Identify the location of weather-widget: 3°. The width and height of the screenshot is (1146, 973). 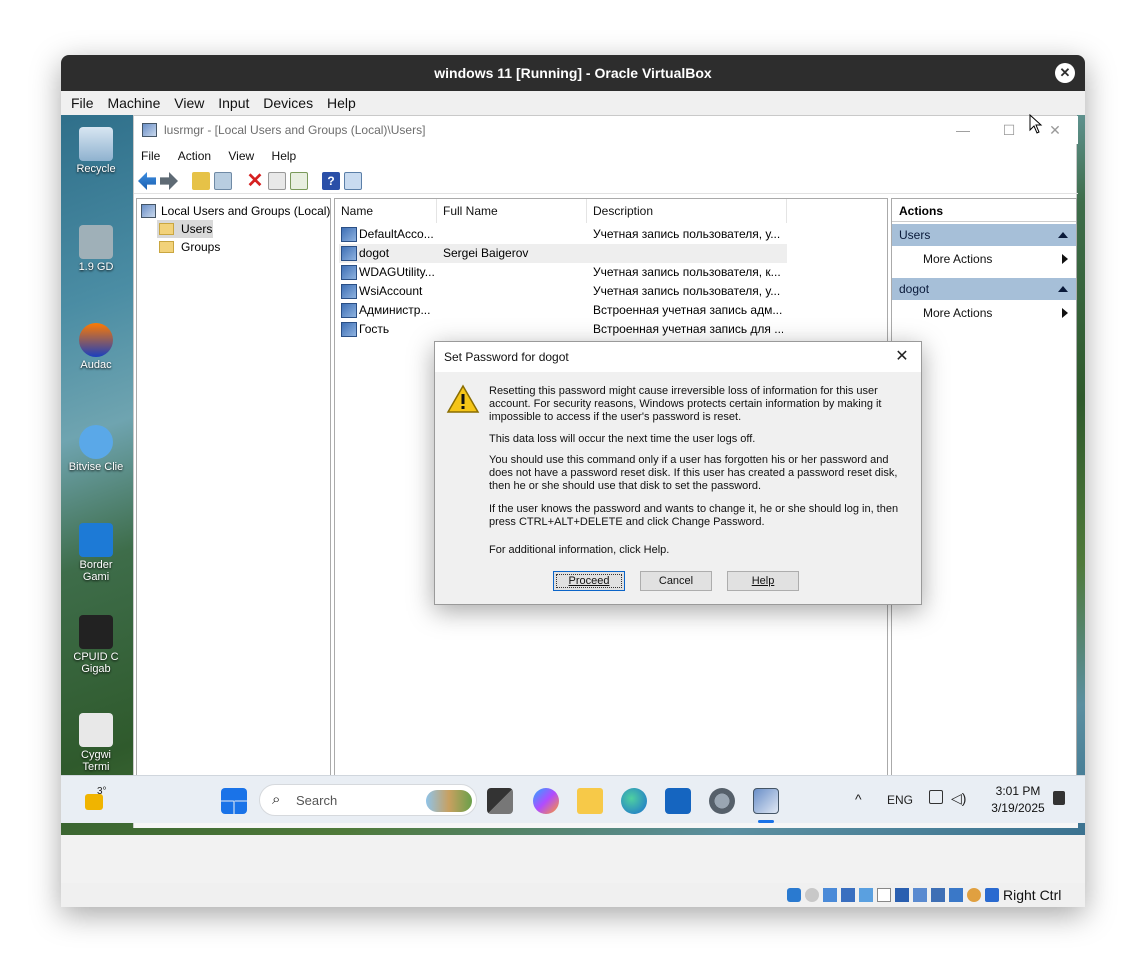
(103, 801).